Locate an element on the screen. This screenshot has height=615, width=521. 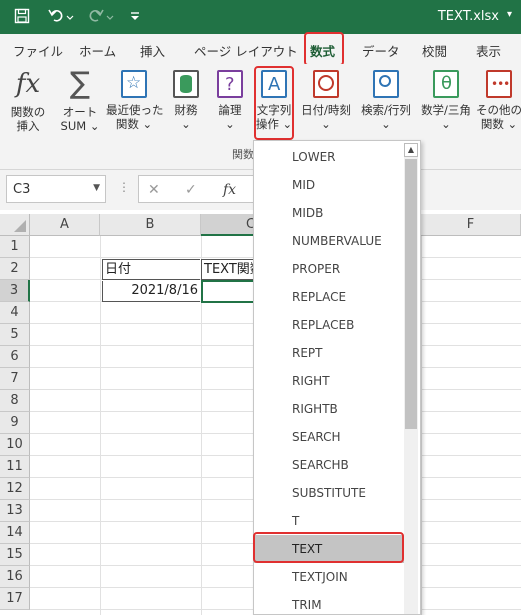
scroll-up-icon: ▲ is located at coordinates (411, 150).